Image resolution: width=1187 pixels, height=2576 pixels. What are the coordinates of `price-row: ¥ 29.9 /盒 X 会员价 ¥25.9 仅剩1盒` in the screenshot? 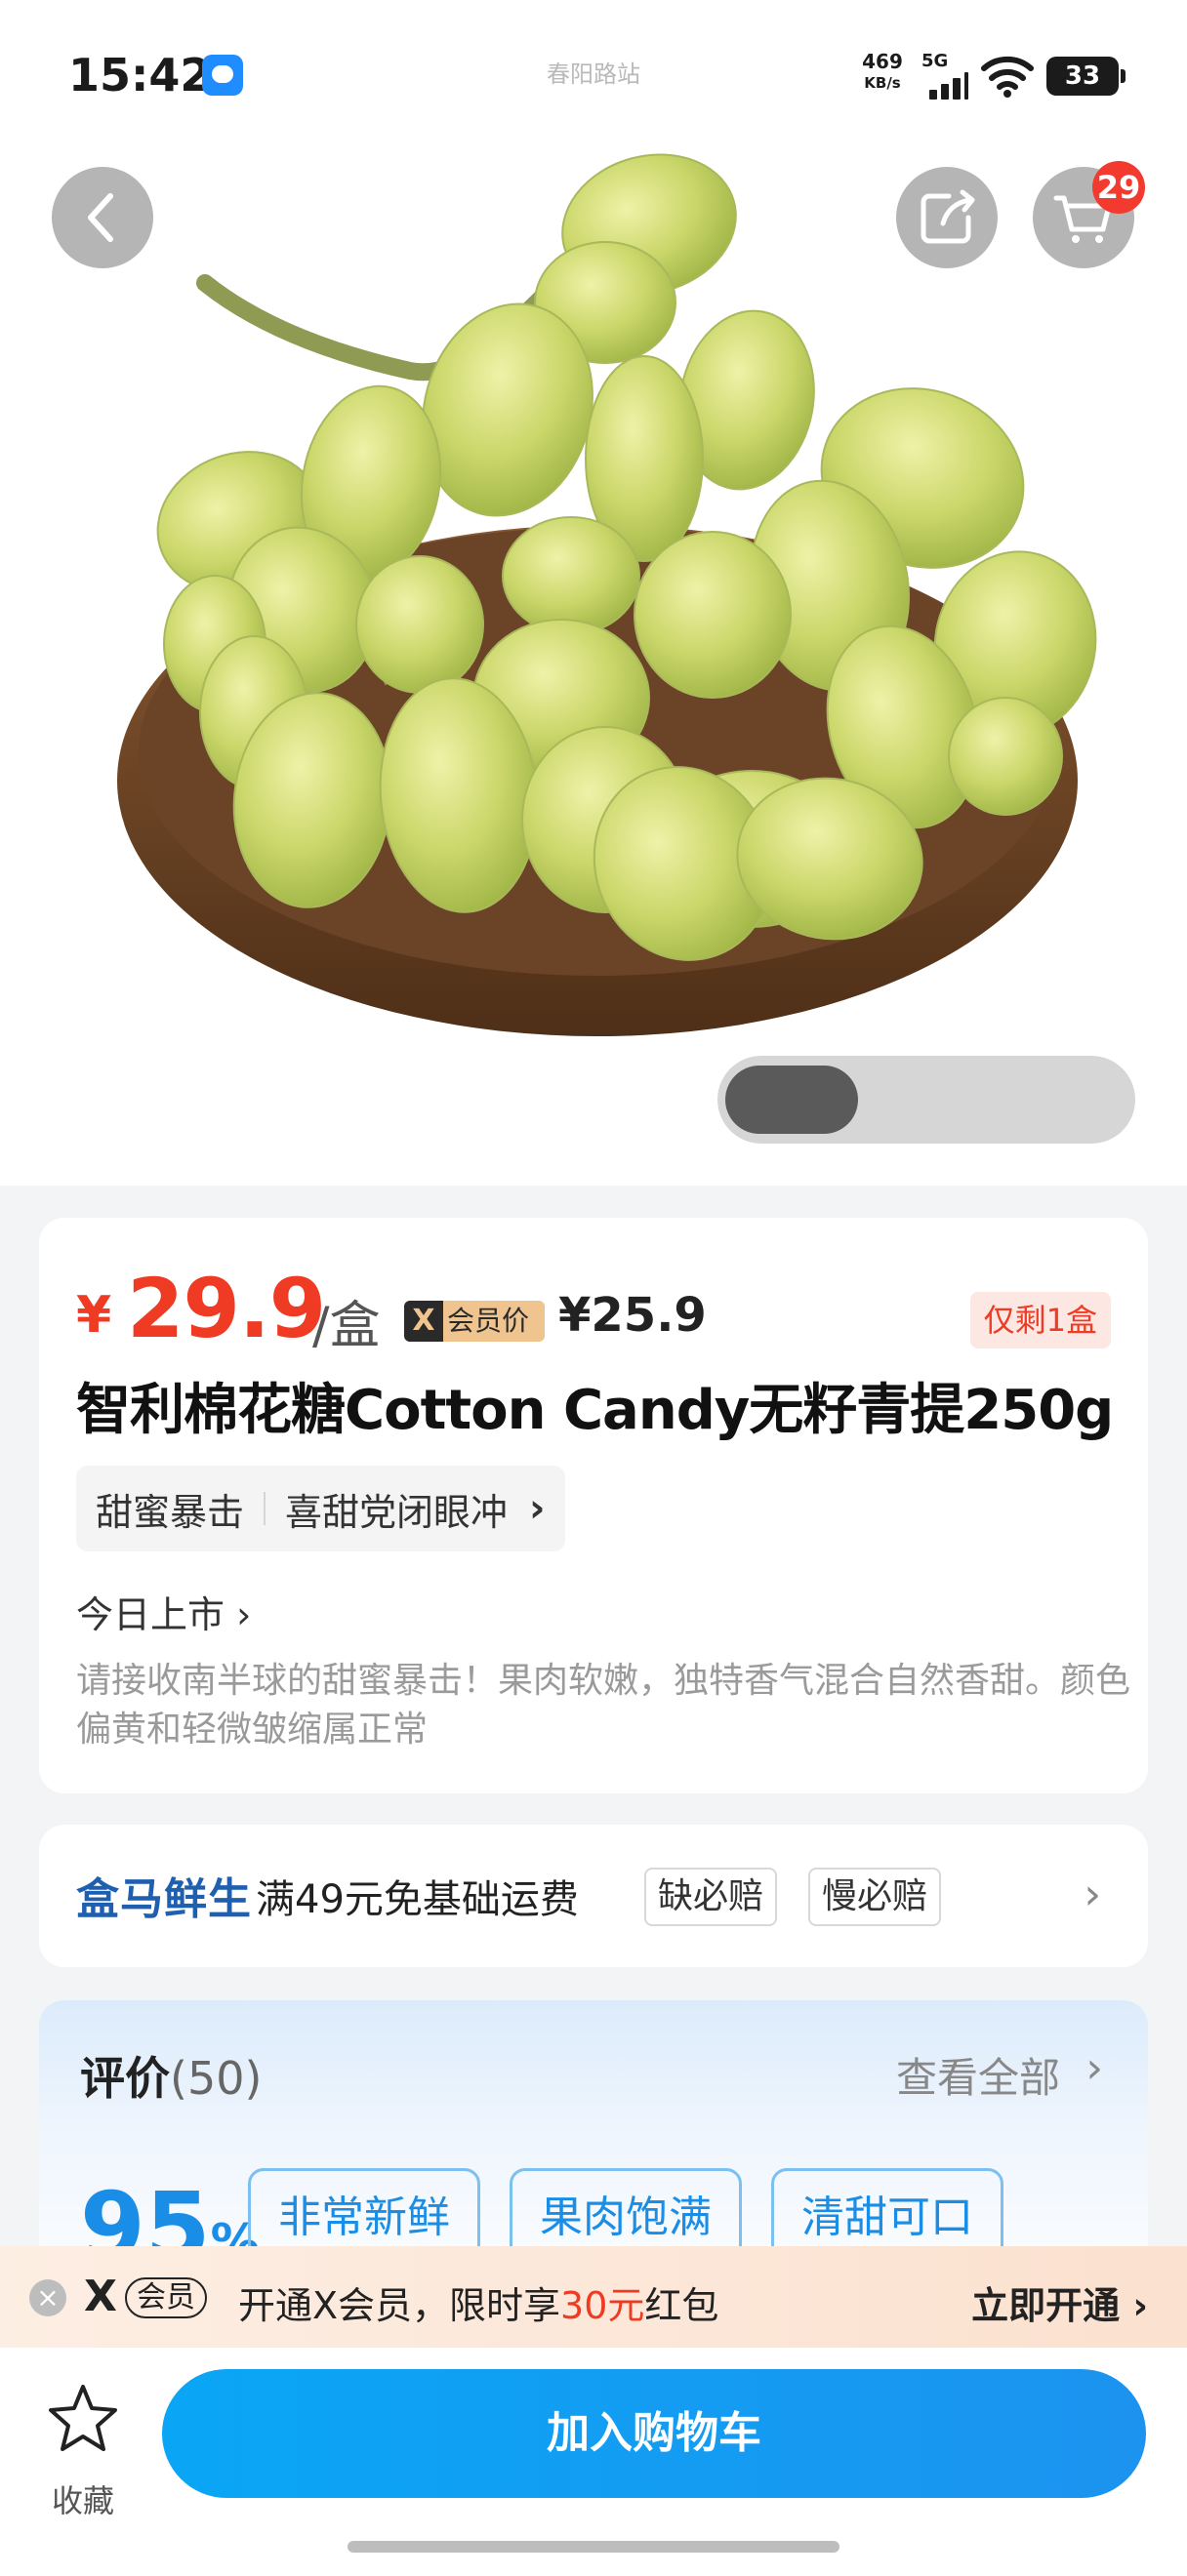 It's located at (593, 1303).